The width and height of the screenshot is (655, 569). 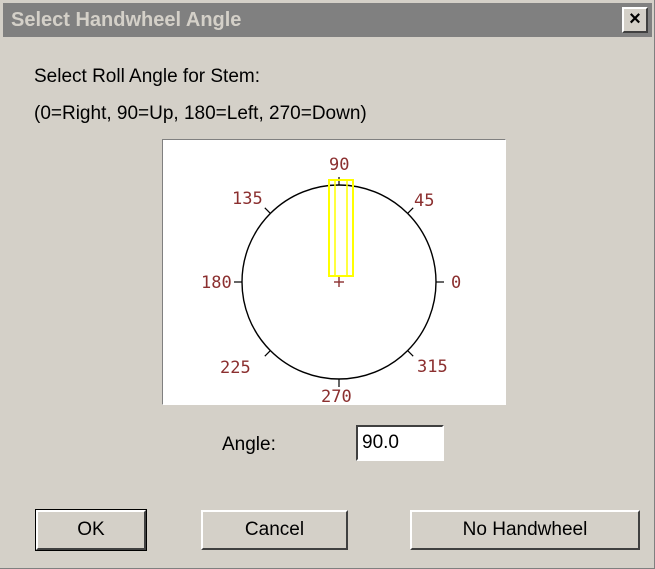 What do you see at coordinates (200, 113) in the screenshot?
I see `angle-legend-label: (0=Right, 90=Up, 180=Left, 270=Down)` at bounding box center [200, 113].